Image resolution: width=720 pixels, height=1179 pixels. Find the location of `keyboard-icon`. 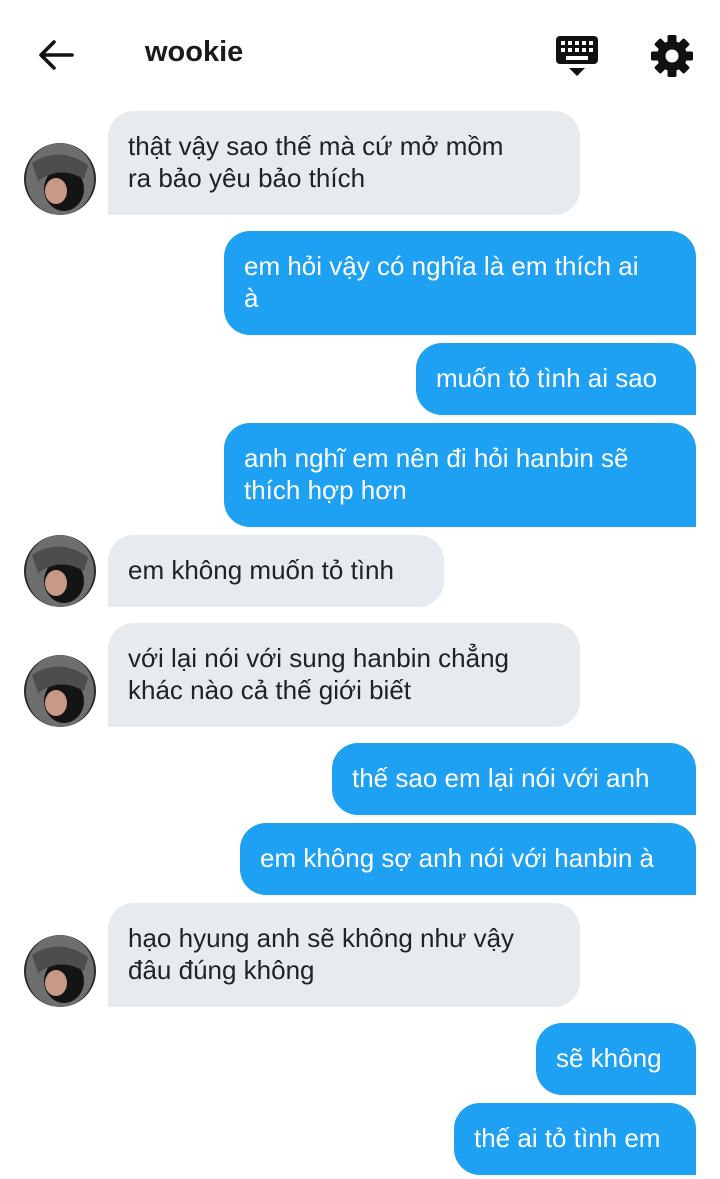

keyboard-icon is located at coordinates (577, 56).